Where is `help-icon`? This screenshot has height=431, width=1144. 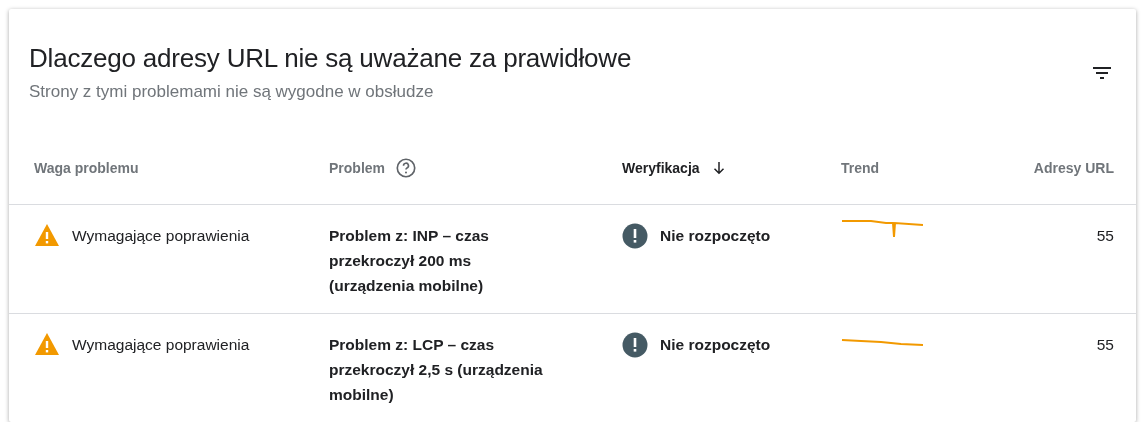 help-icon is located at coordinates (406, 168).